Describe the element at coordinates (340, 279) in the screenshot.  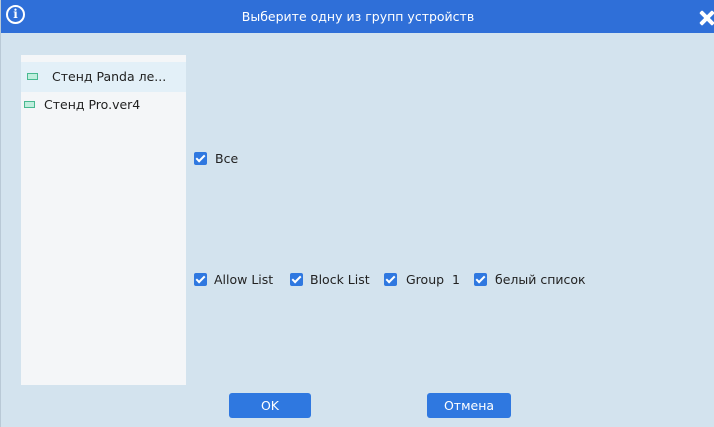
I see `block-list-label: Block List` at that location.